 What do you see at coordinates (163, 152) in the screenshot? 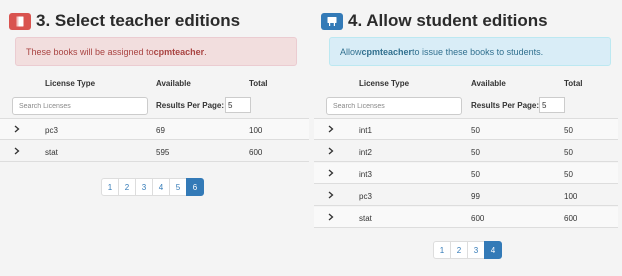
I see `cell-available: 595` at bounding box center [163, 152].